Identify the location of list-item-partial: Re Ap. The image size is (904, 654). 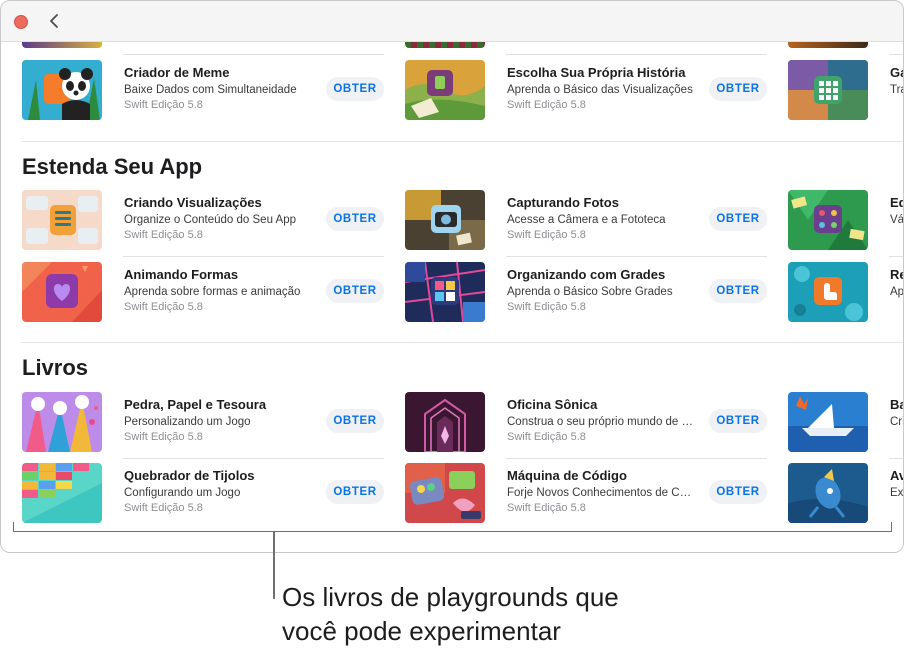
(845, 292).